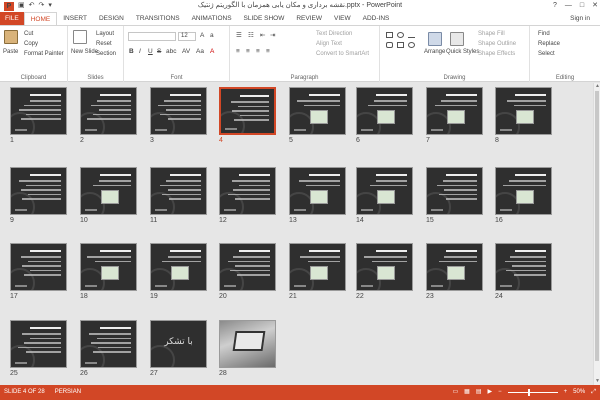 This screenshot has height=400, width=600. I want to click on shadow-button: abc, so click(171, 52).